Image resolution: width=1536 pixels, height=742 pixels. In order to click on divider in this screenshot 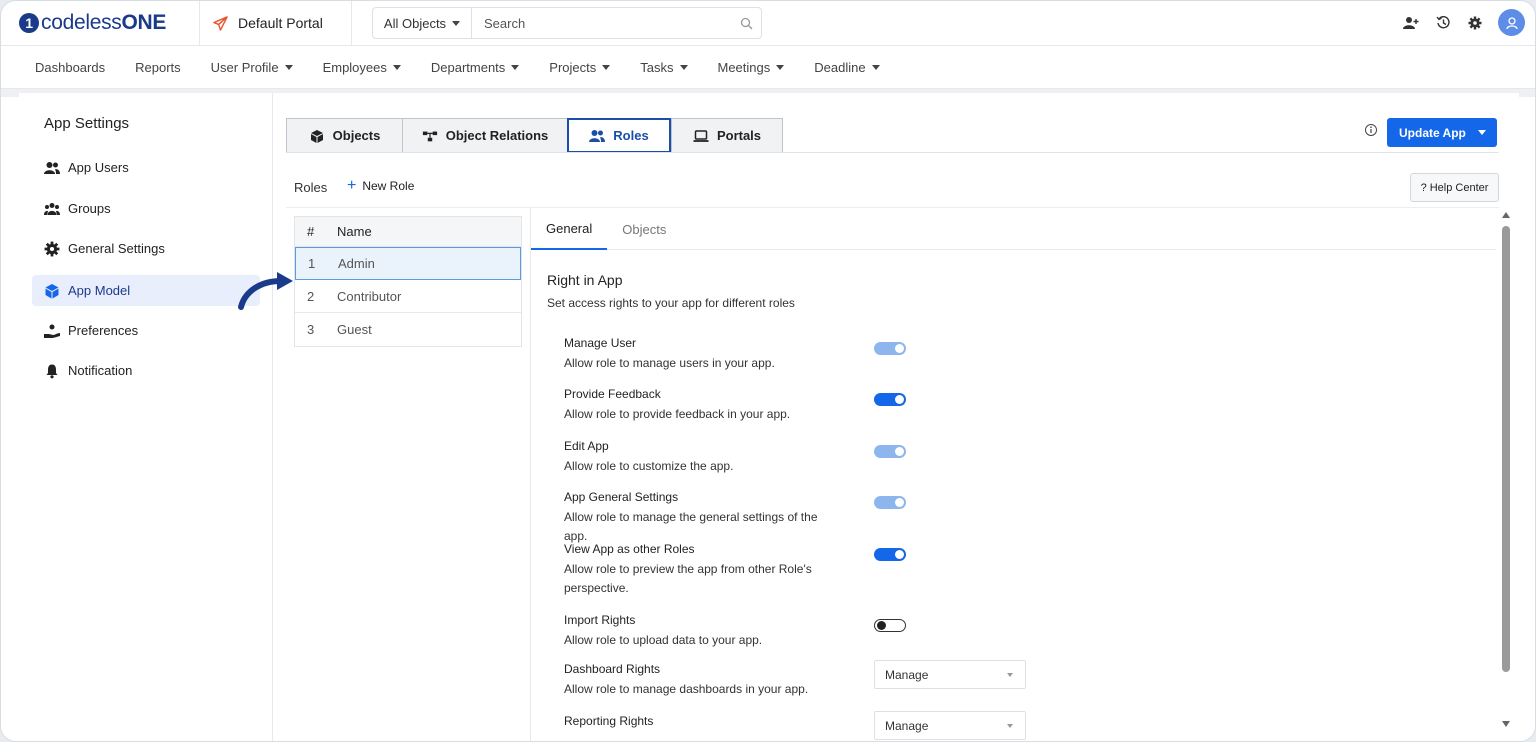, I will do `click(199, 23)`.